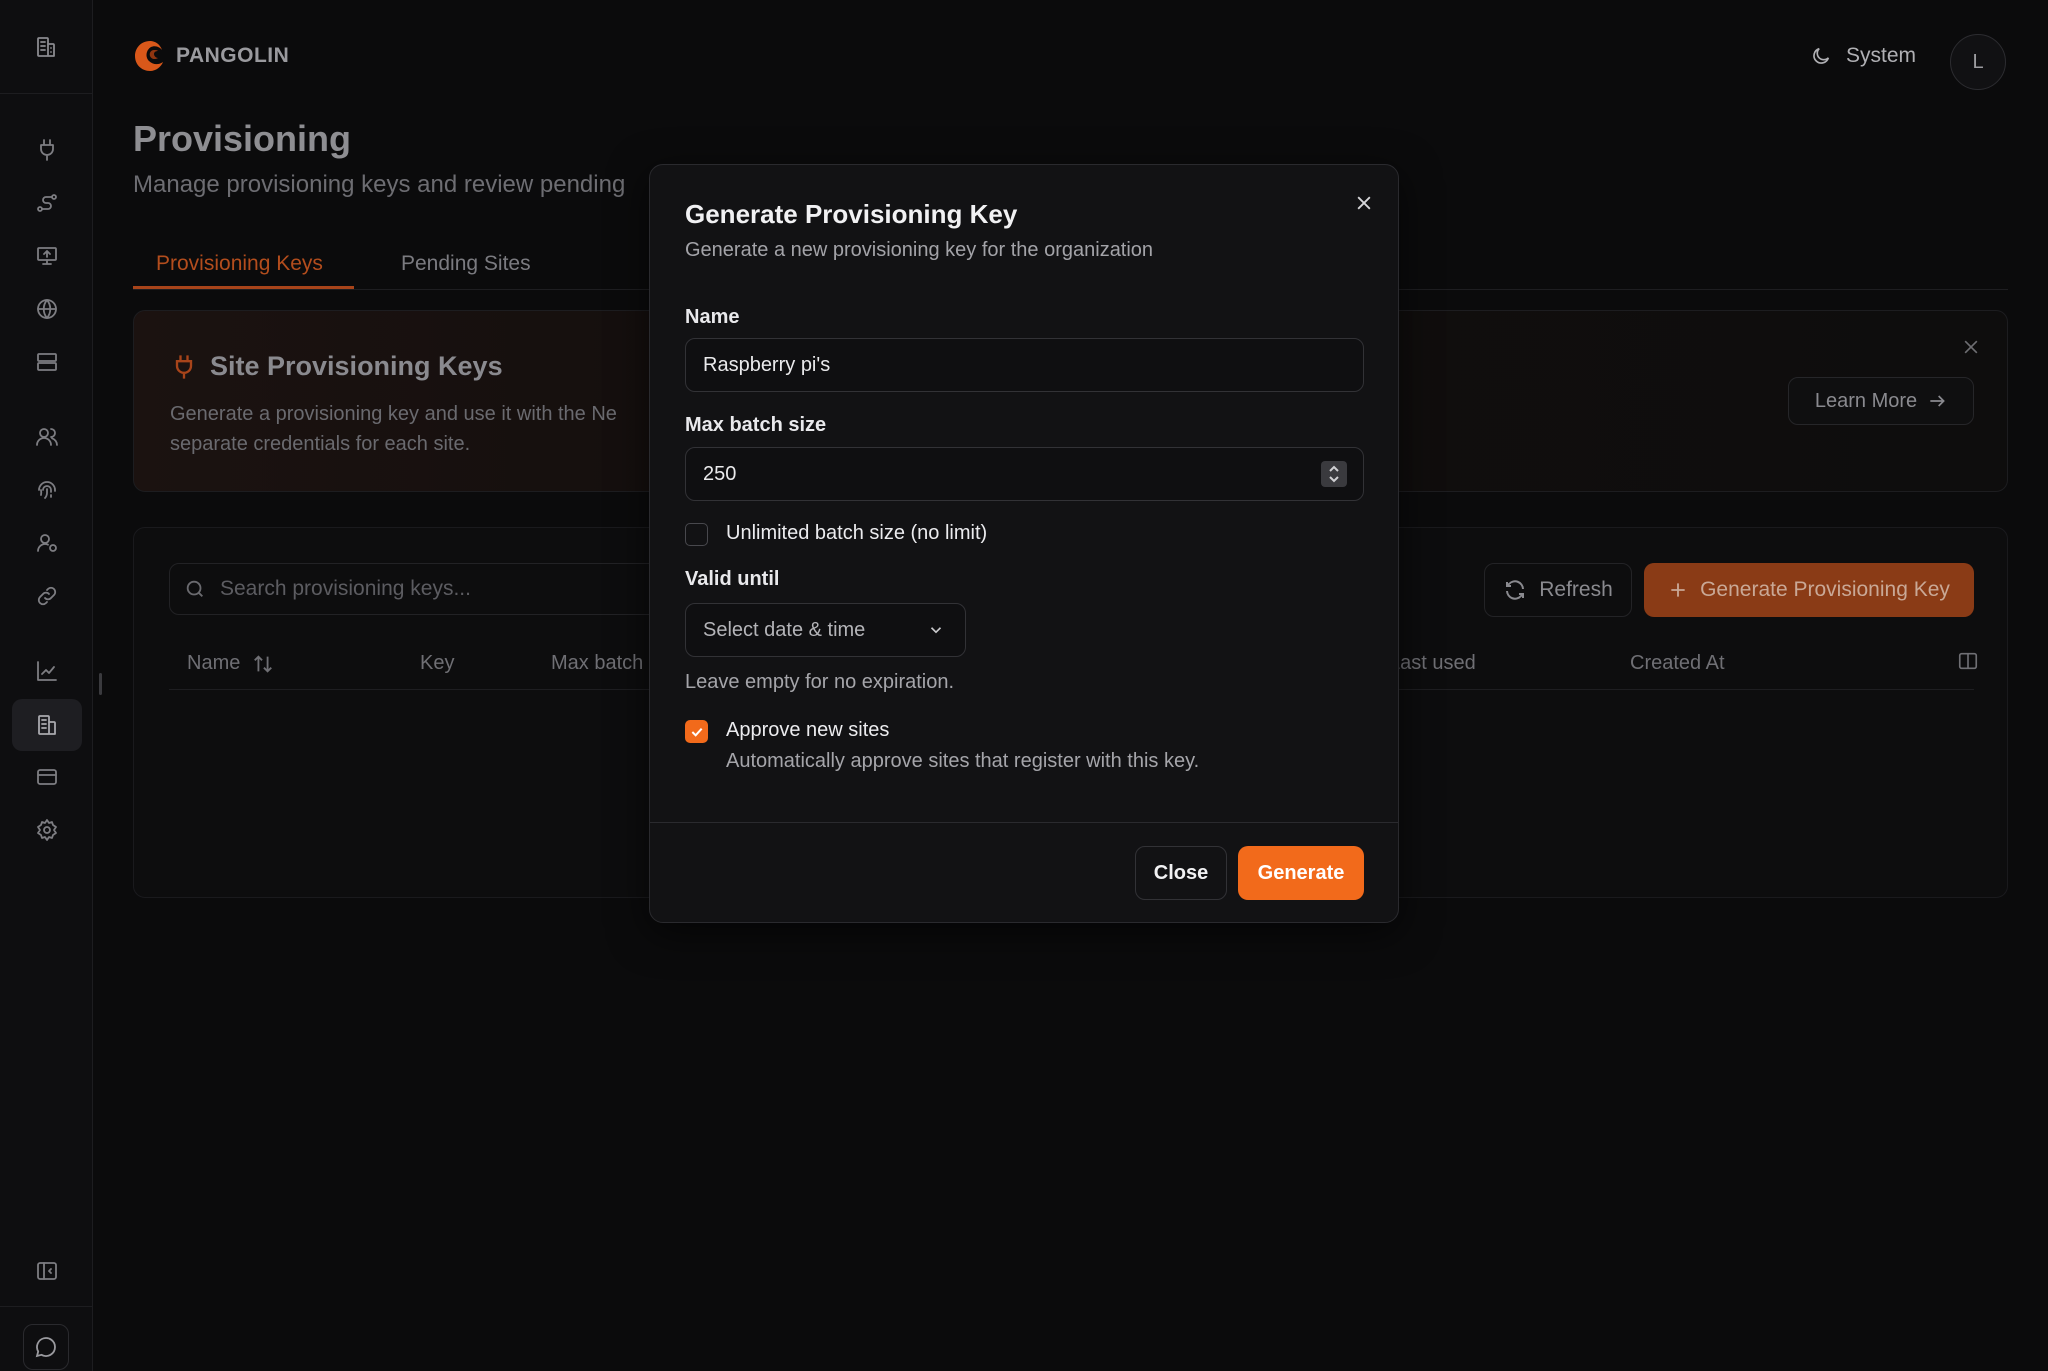 The image size is (2048, 1371). I want to click on learn-more-button: Learn More, so click(1881, 401).